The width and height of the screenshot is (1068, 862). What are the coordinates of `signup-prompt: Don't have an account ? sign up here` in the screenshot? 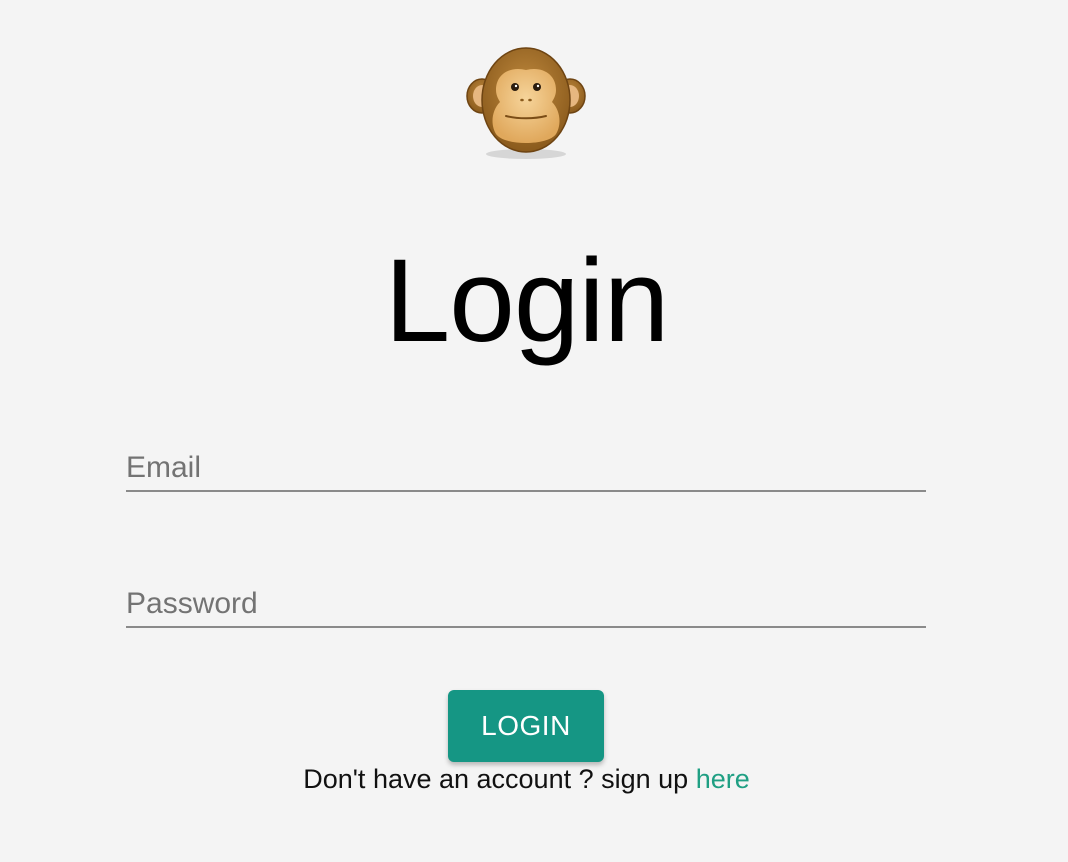 It's located at (526, 779).